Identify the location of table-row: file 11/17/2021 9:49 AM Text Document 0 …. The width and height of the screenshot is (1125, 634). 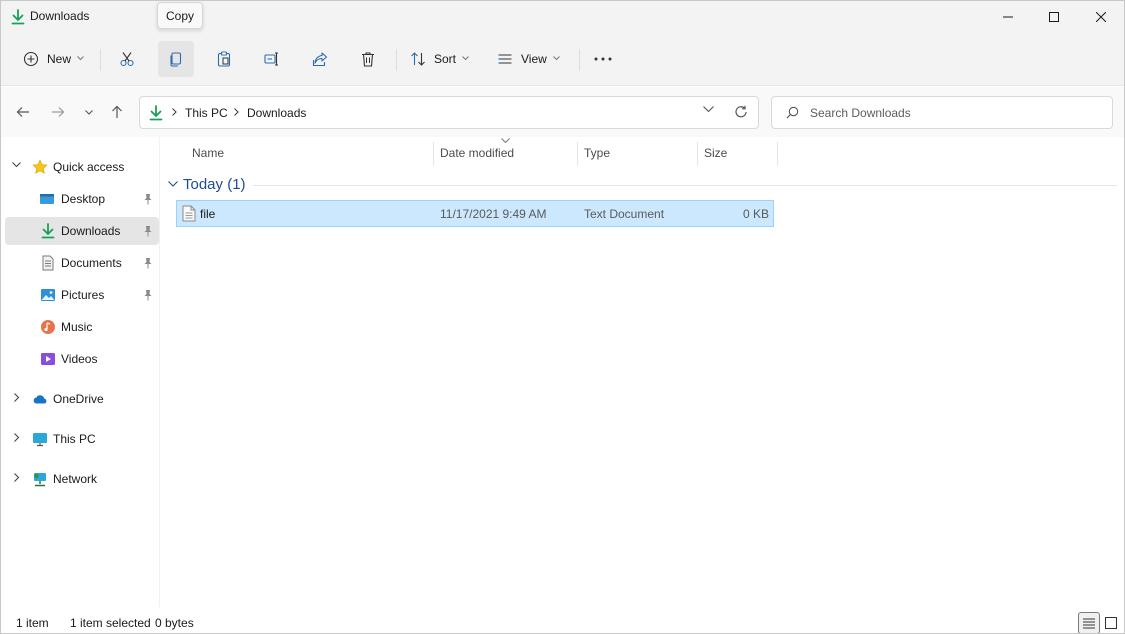
(475, 213).